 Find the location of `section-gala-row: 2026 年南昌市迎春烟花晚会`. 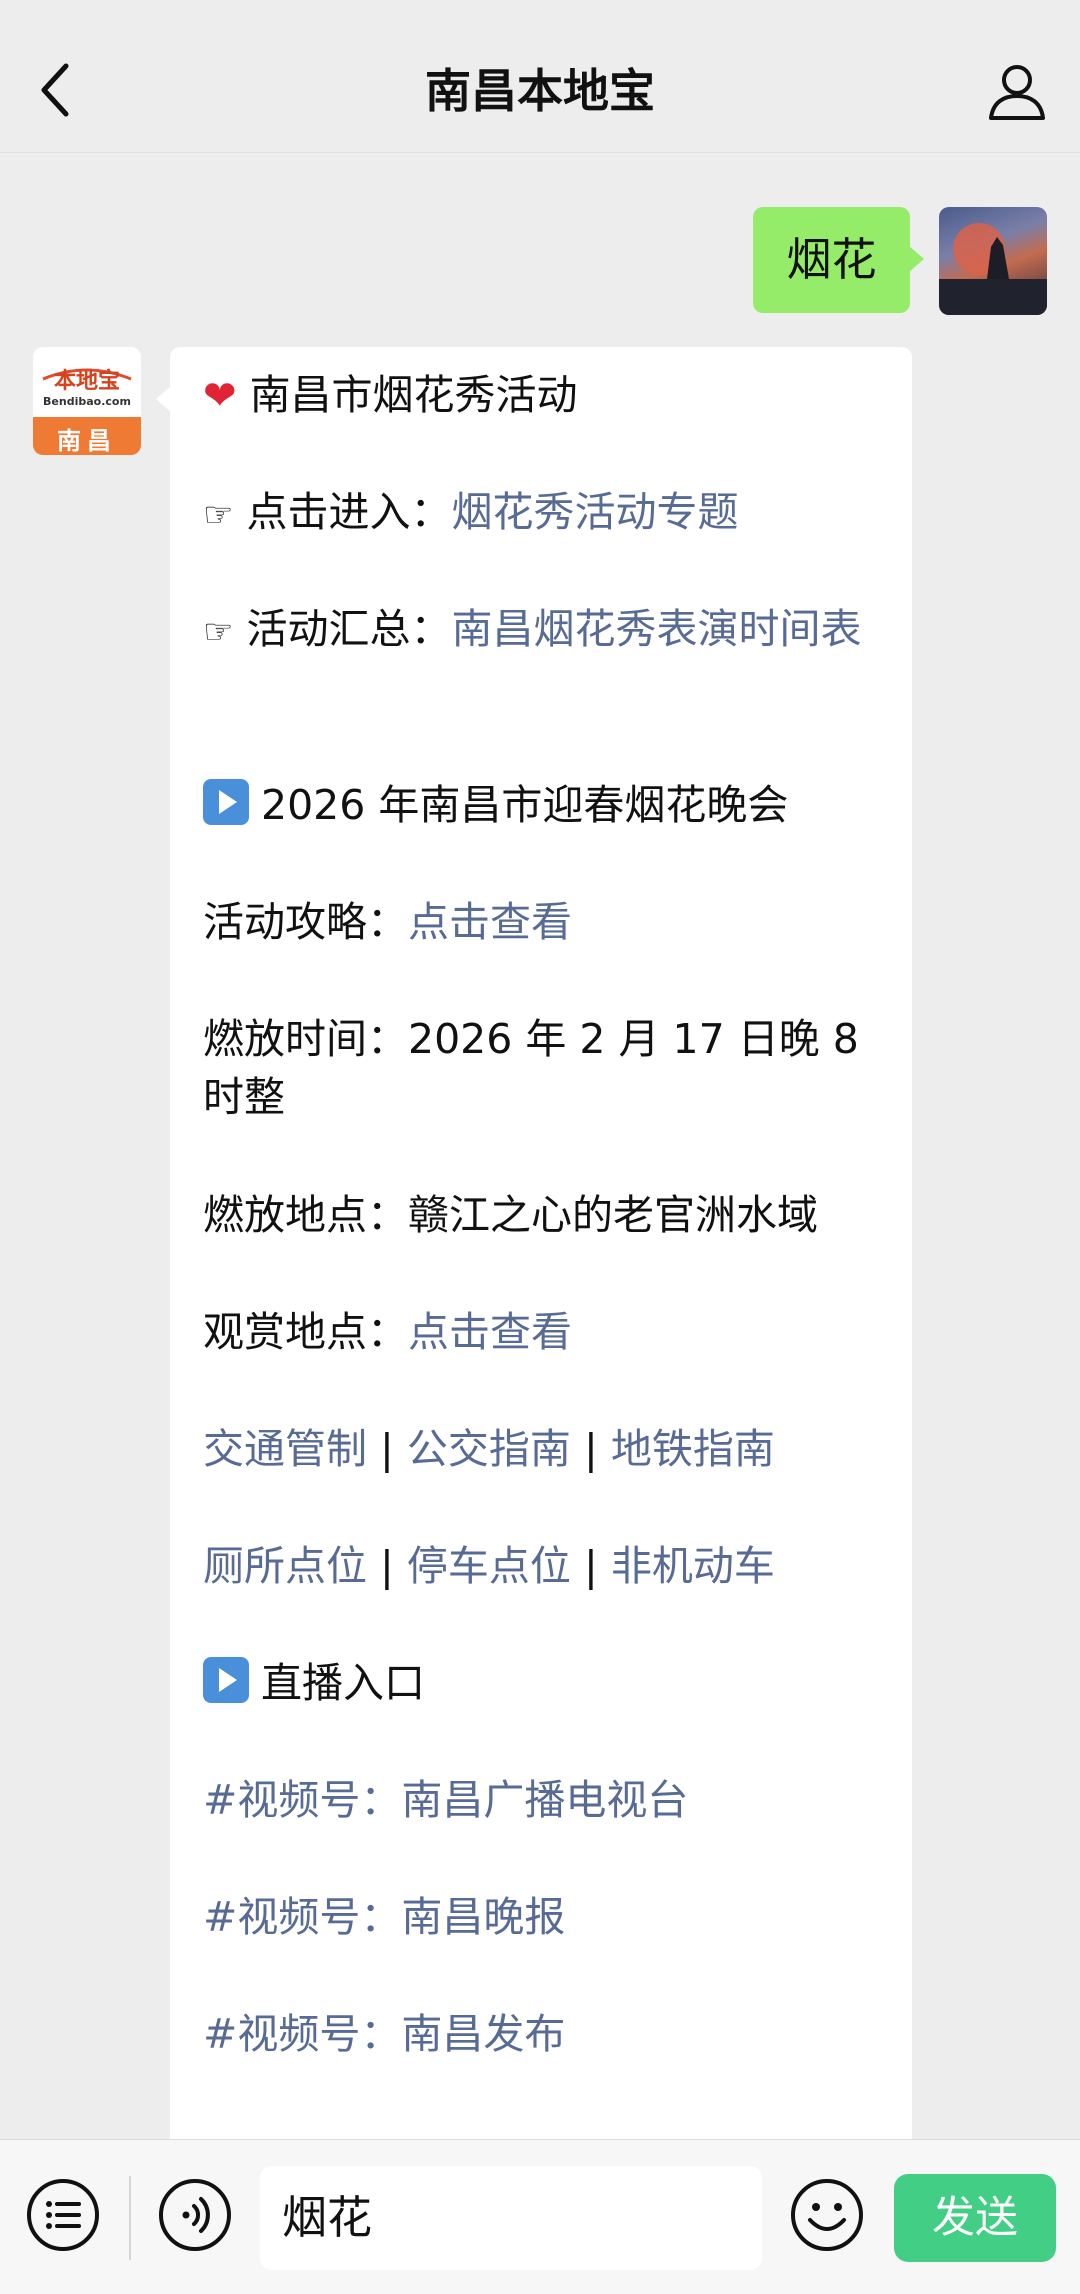

section-gala-row: 2026 年南昌市迎春烟花晚会 is located at coordinates (543, 805).